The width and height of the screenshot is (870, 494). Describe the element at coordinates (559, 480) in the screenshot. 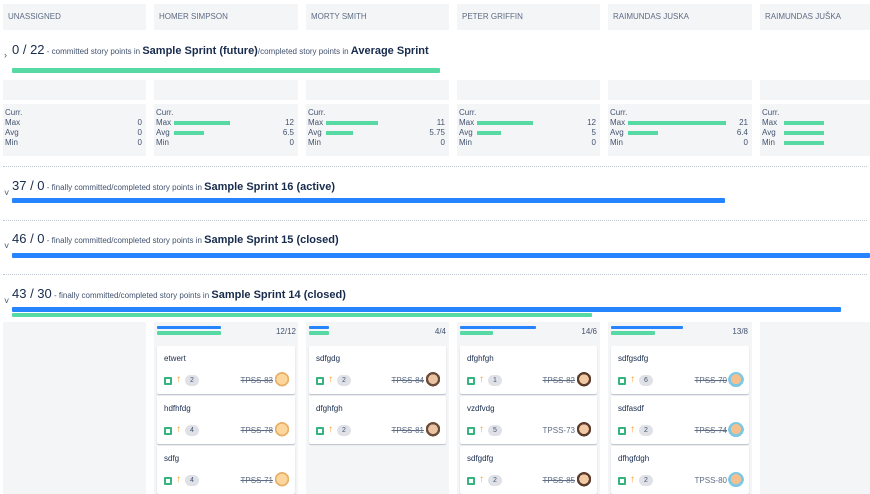

I see `issue-key: TPSS-85` at that location.